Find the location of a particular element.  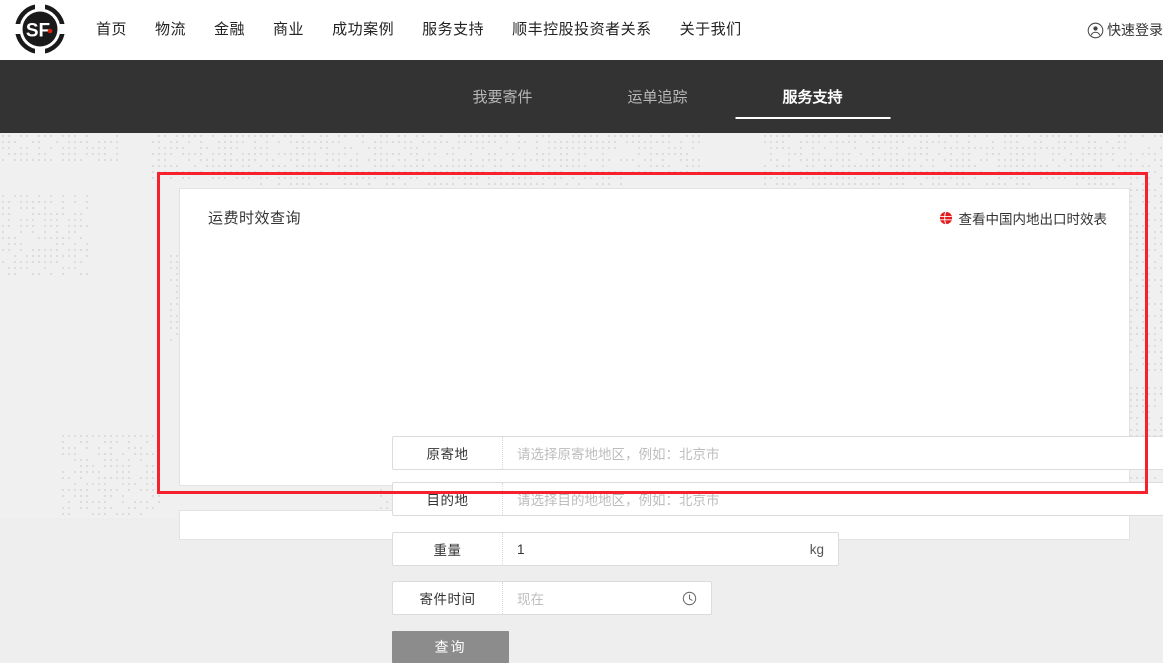

field-origin: 原寄地 请选择原寄地地区，例如：北京市 ··· is located at coordinates (777, 453).